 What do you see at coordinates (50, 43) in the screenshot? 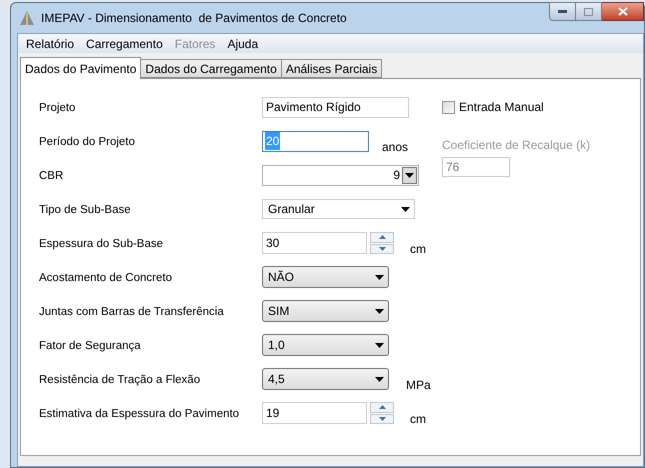
I see `menu-item: Relatório` at bounding box center [50, 43].